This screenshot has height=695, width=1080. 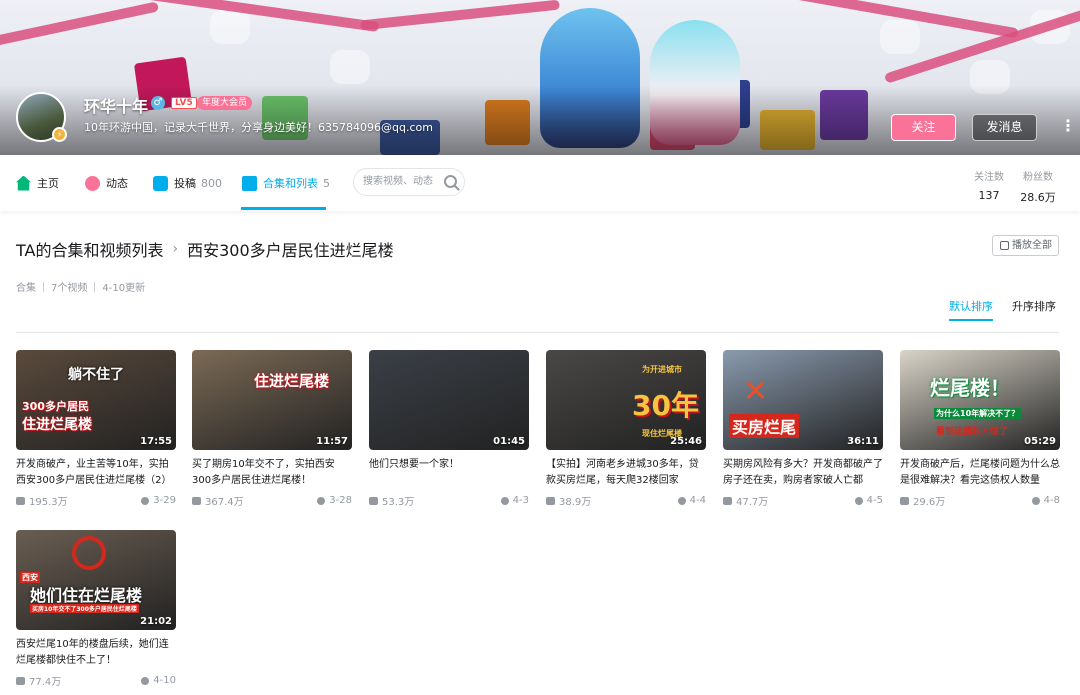 I want to click on view-count-value: 53.3万, so click(x=398, y=502).